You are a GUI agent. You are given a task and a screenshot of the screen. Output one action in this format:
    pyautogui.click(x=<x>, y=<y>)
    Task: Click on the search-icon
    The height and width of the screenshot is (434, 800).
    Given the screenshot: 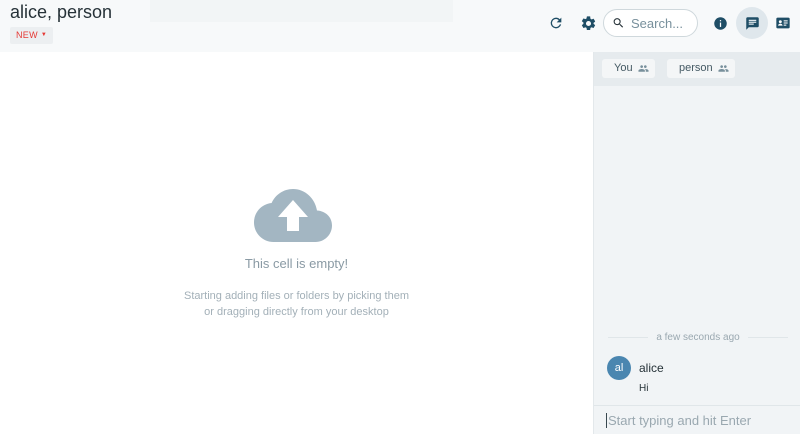 What is the action you would take?
    pyautogui.click(x=618, y=23)
    